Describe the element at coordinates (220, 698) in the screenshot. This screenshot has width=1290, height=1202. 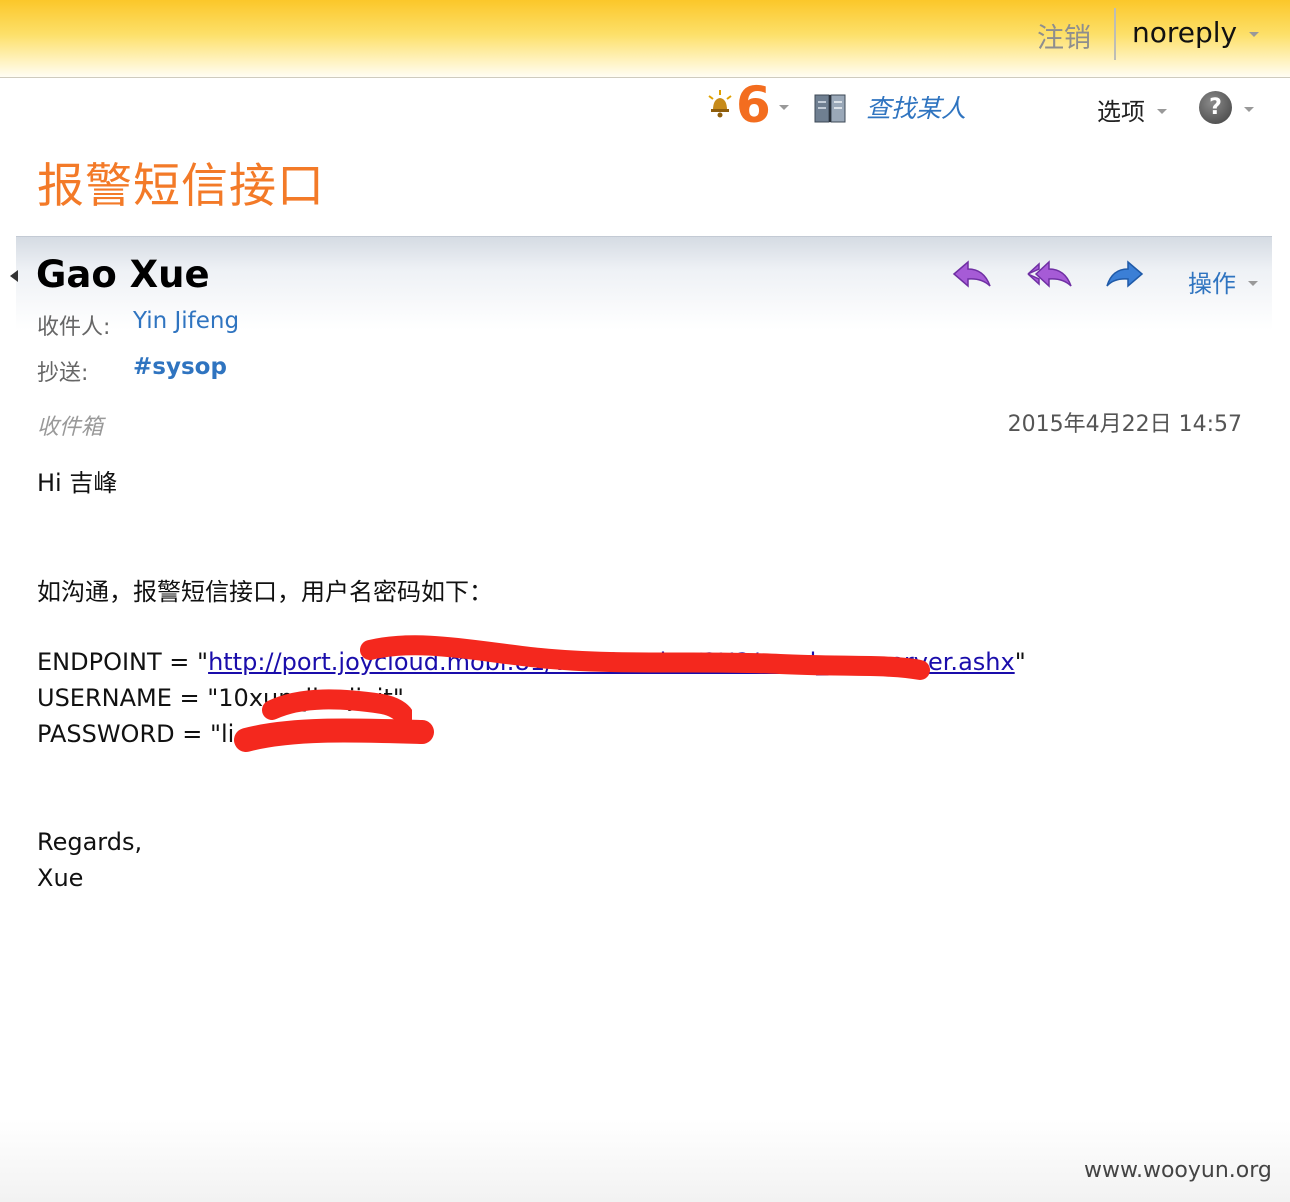
I see `username-line: USERNAME = "10xun_lianjiait"` at that location.